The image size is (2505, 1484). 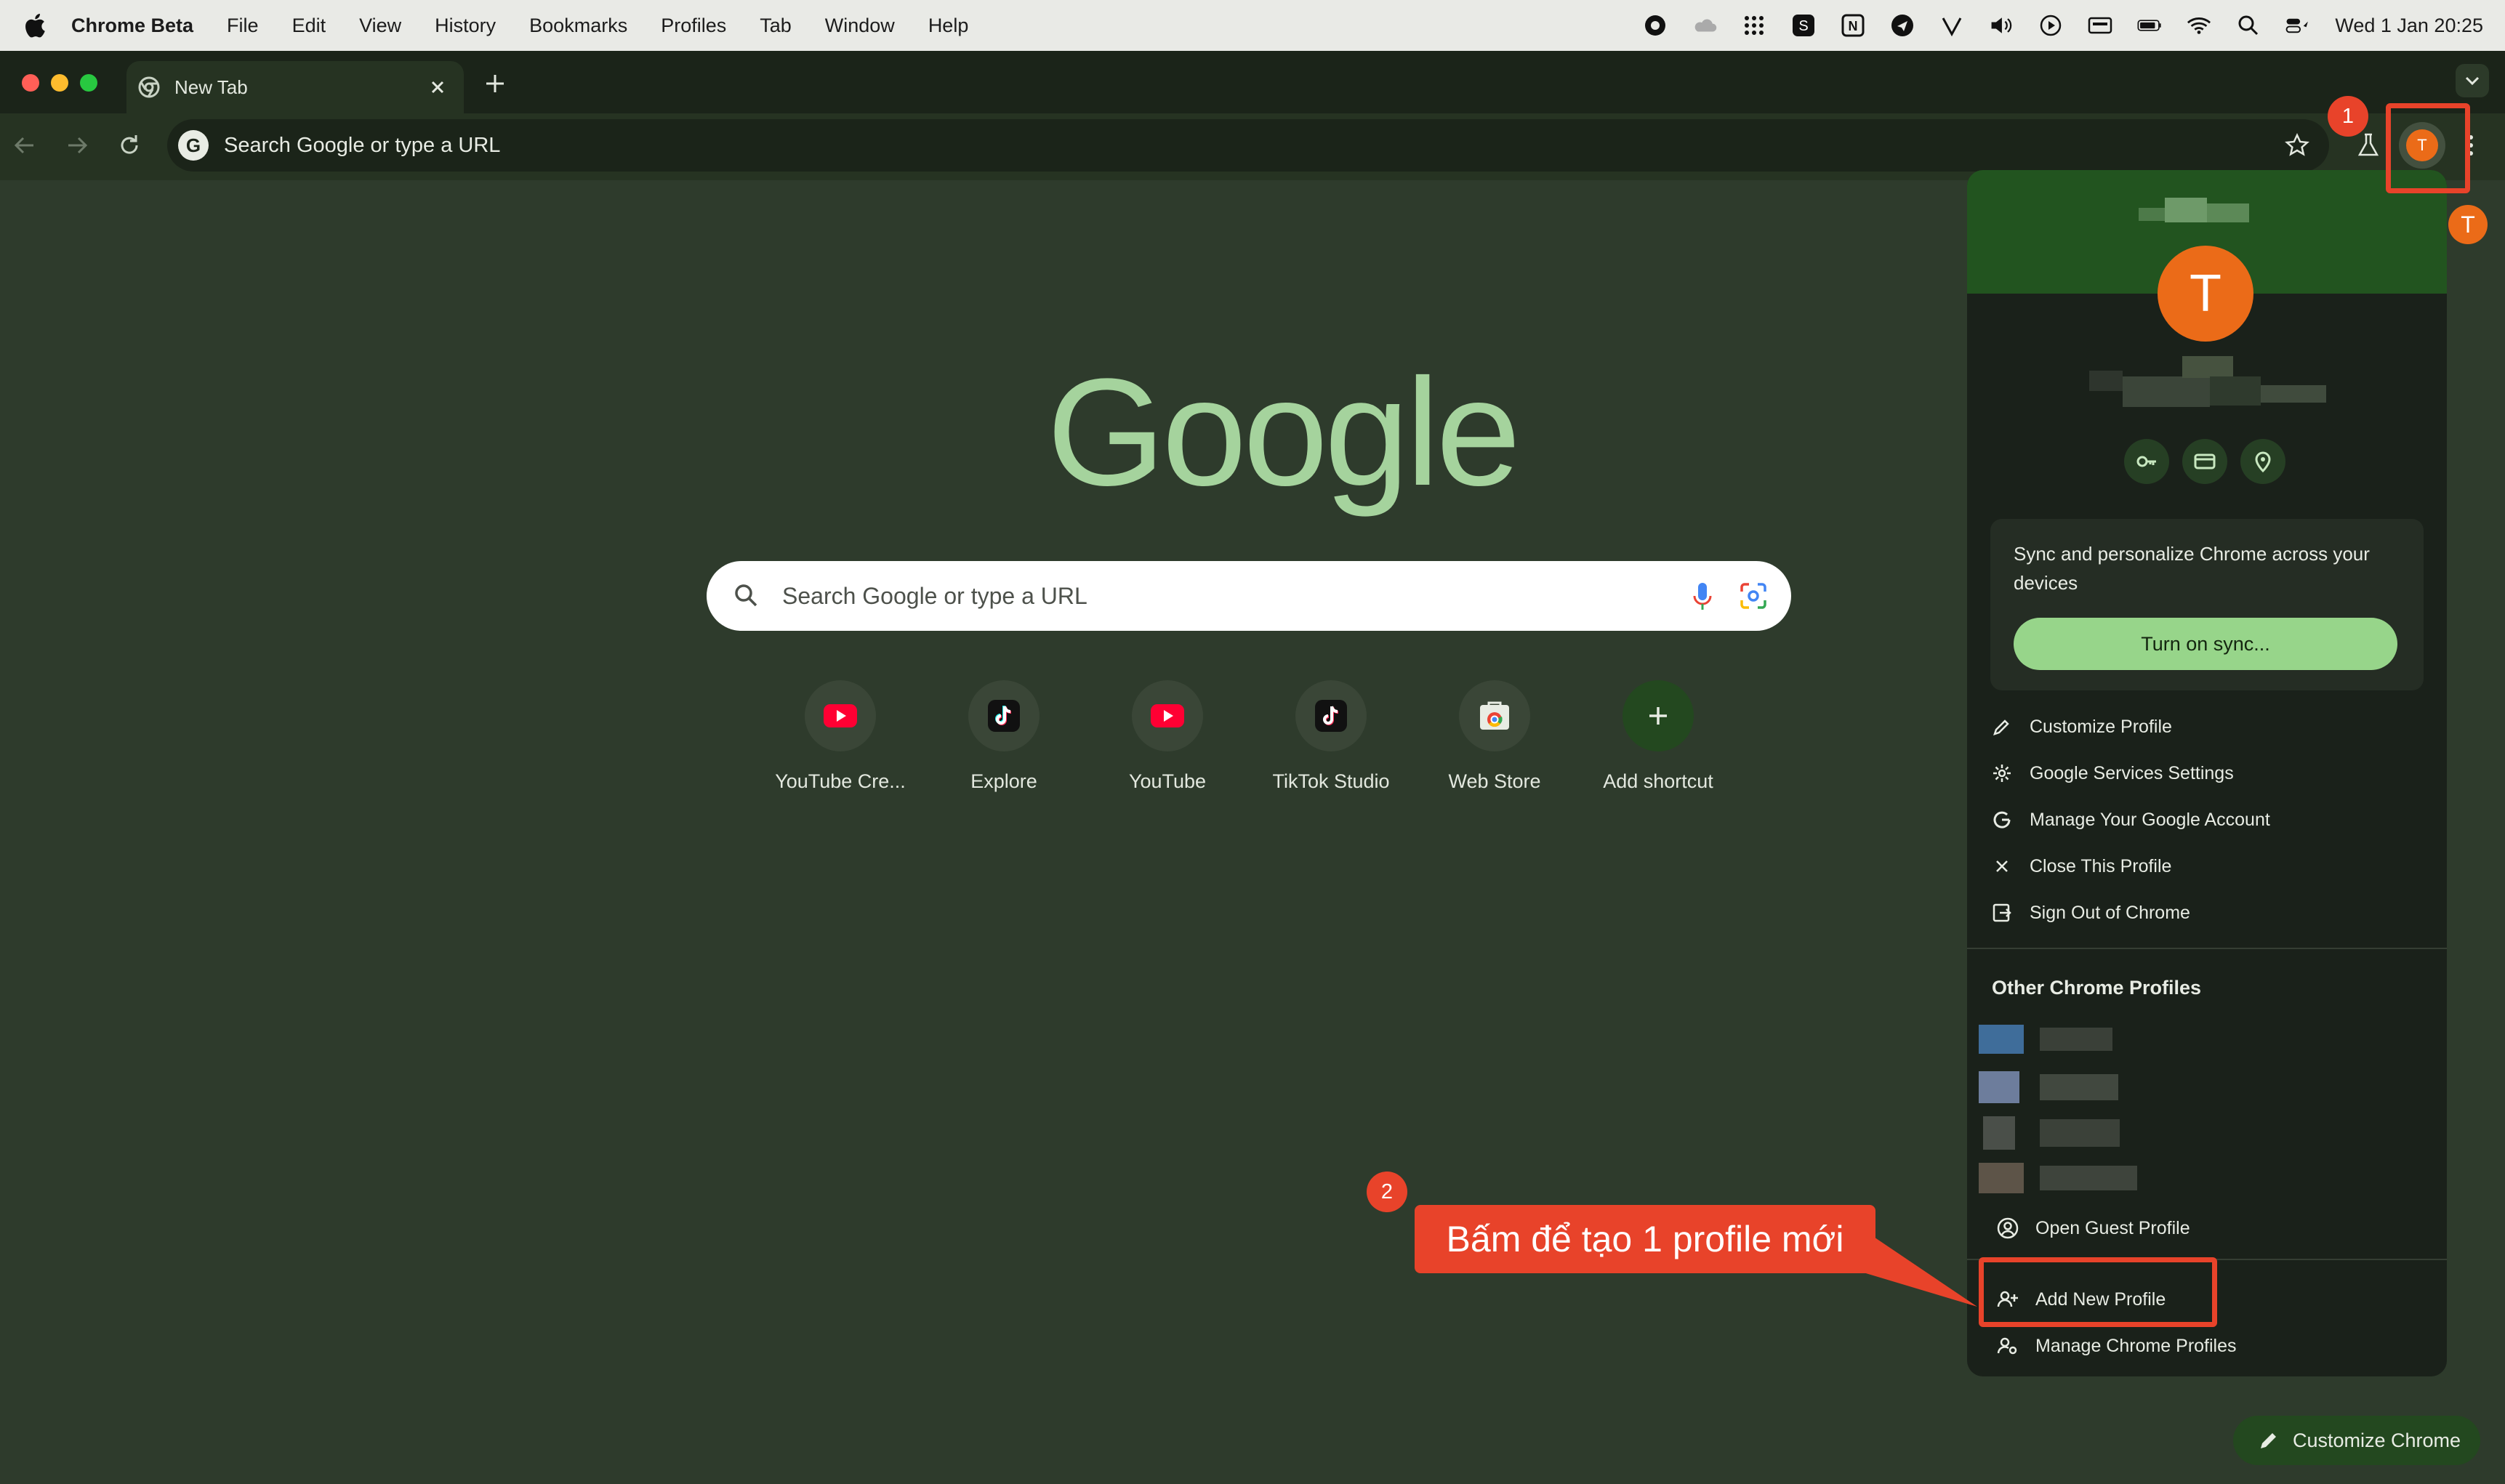 I want to click on microphone-icon, so click(x=1702, y=597).